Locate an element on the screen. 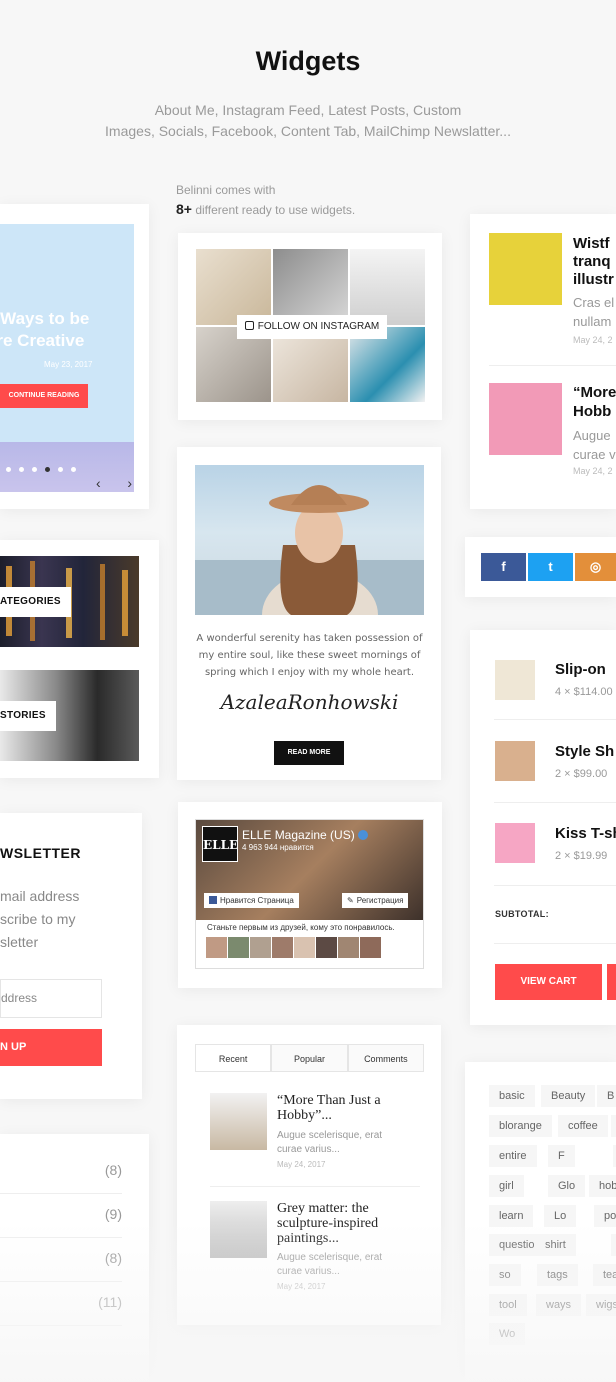 The width and height of the screenshot is (616, 1382). signature: AzaleaRonhowski is located at coordinates (309, 702).